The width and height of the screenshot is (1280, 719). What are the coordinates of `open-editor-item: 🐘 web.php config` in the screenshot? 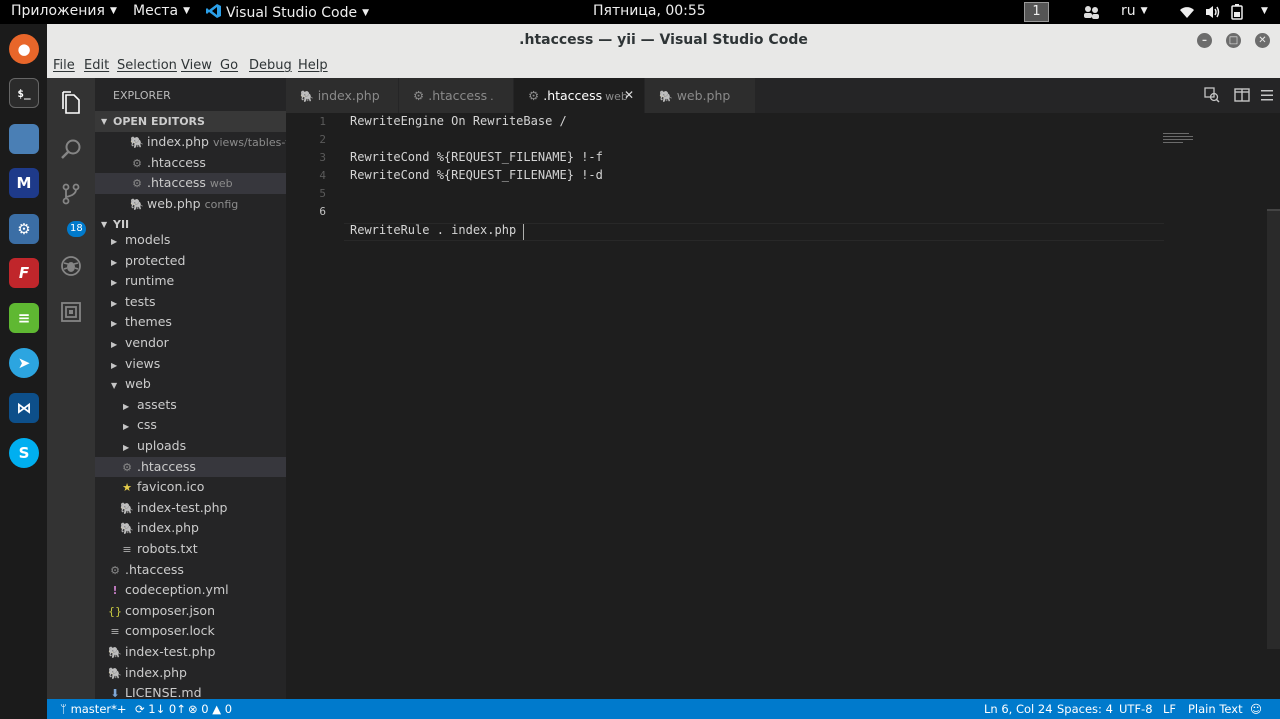 It's located at (190, 204).